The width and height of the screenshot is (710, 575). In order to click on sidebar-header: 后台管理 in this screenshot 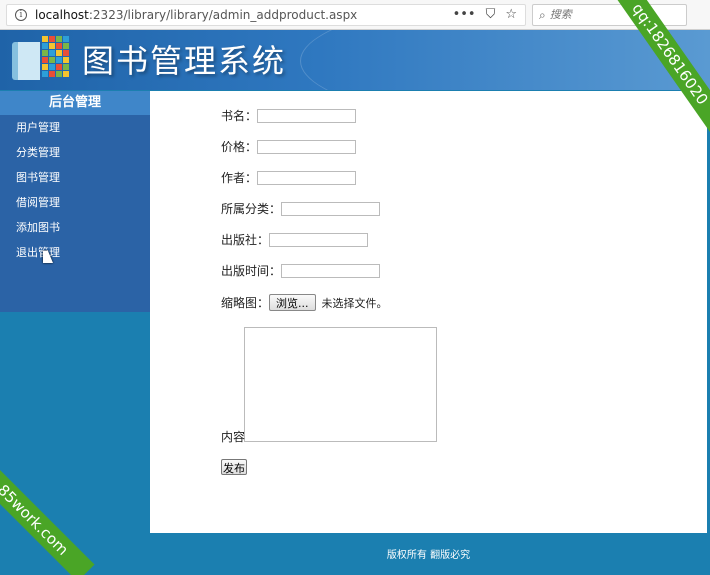, I will do `click(75, 103)`.